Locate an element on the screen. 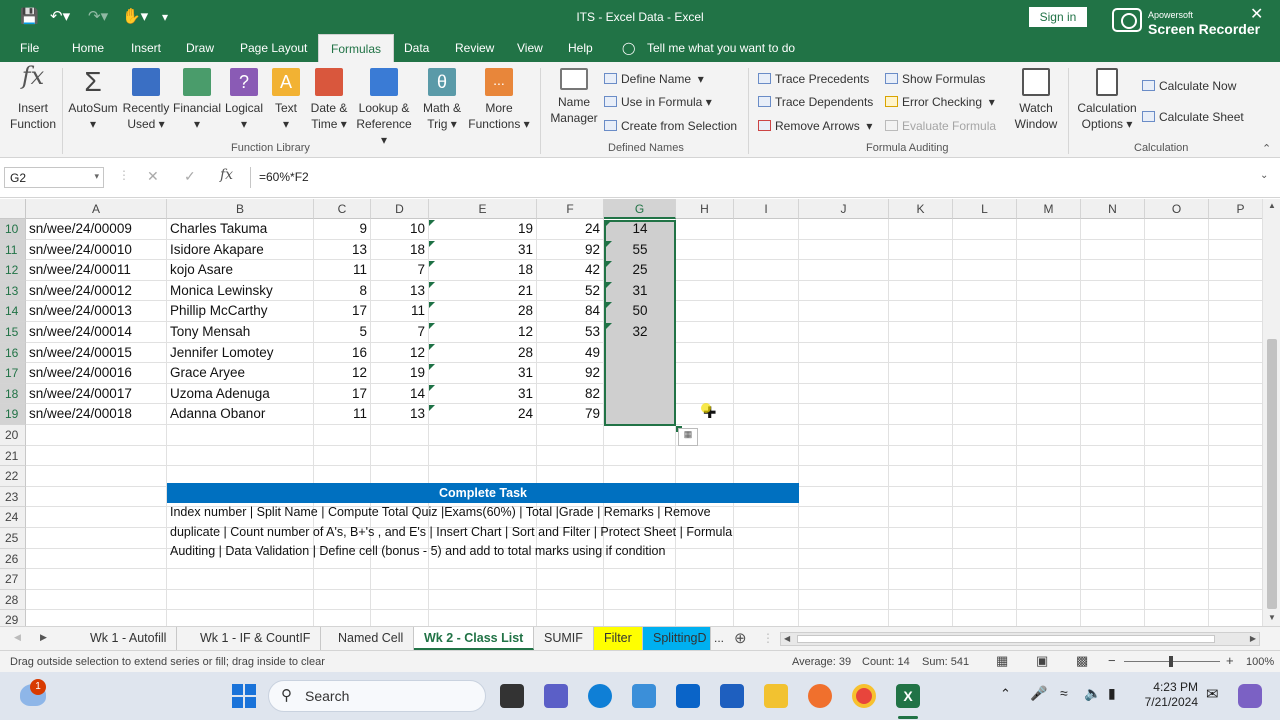 The image size is (1280, 720). row-header-23: 23 is located at coordinates (13, 497).